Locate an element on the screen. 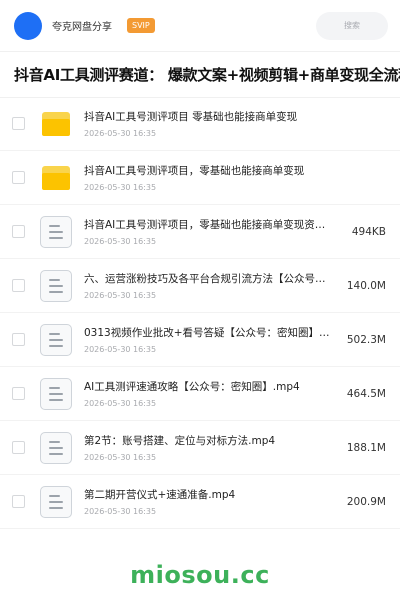 The height and width of the screenshot is (600, 400). file-name: 第二期开营仪式+速通准备.mp4 is located at coordinates (160, 495).